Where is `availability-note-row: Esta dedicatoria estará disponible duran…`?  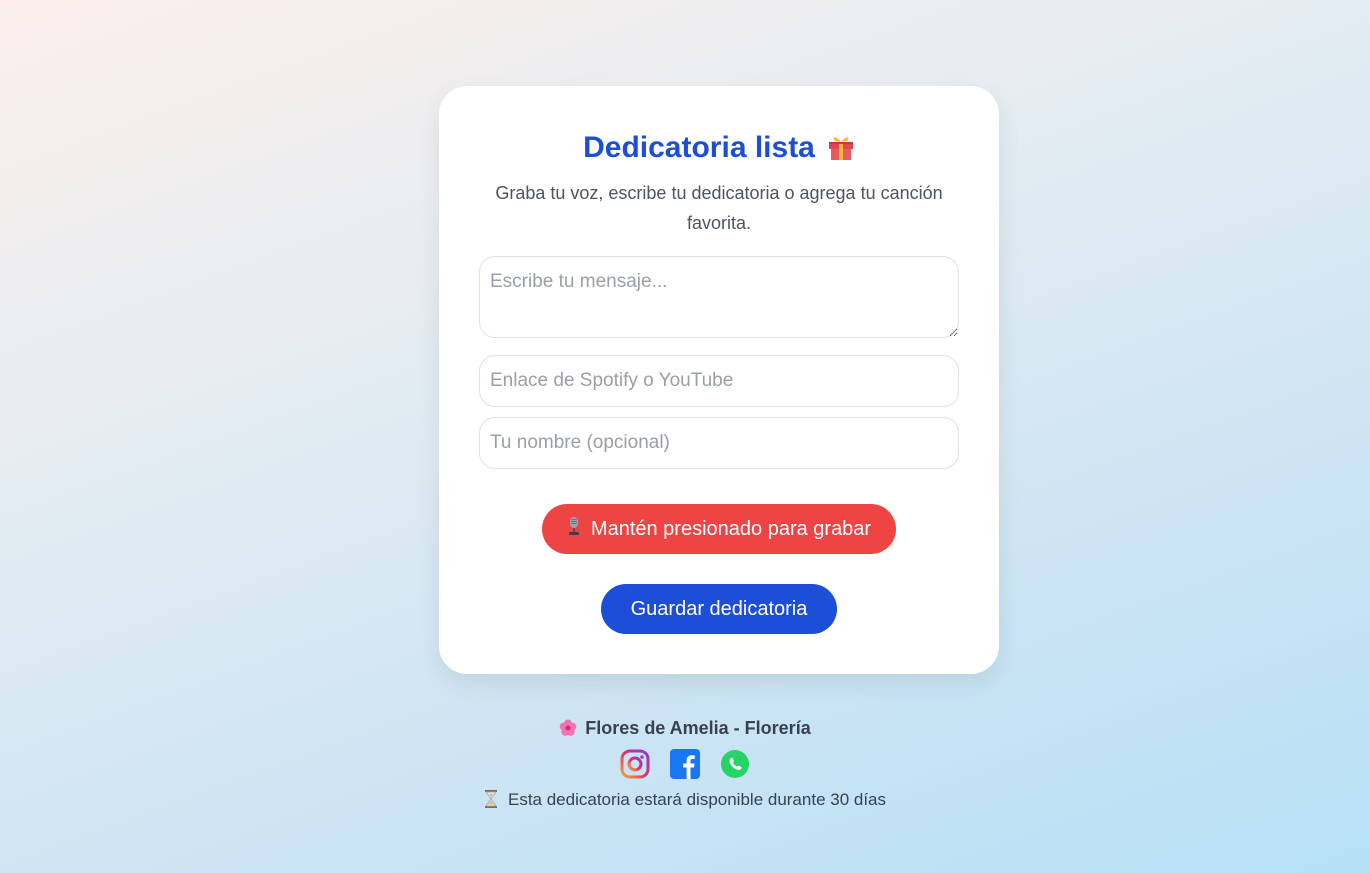 availability-note-row: Esta dedicatoria estará disponible duran… is located at coordinates (685, 801).